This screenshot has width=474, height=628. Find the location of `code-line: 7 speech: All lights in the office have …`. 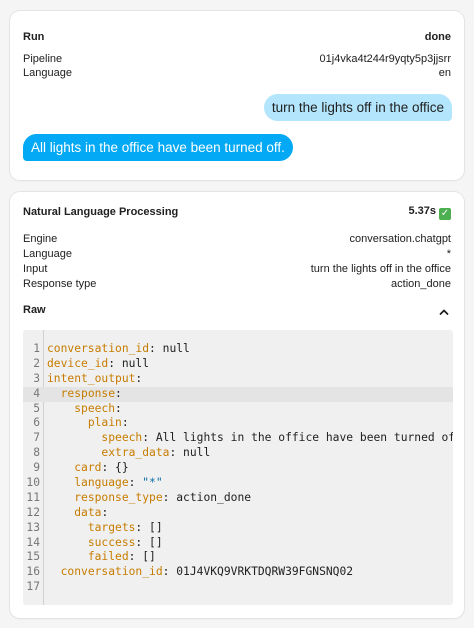

code-line: 7 speech: All lights in the office have … is located at coordinates (238, 438).